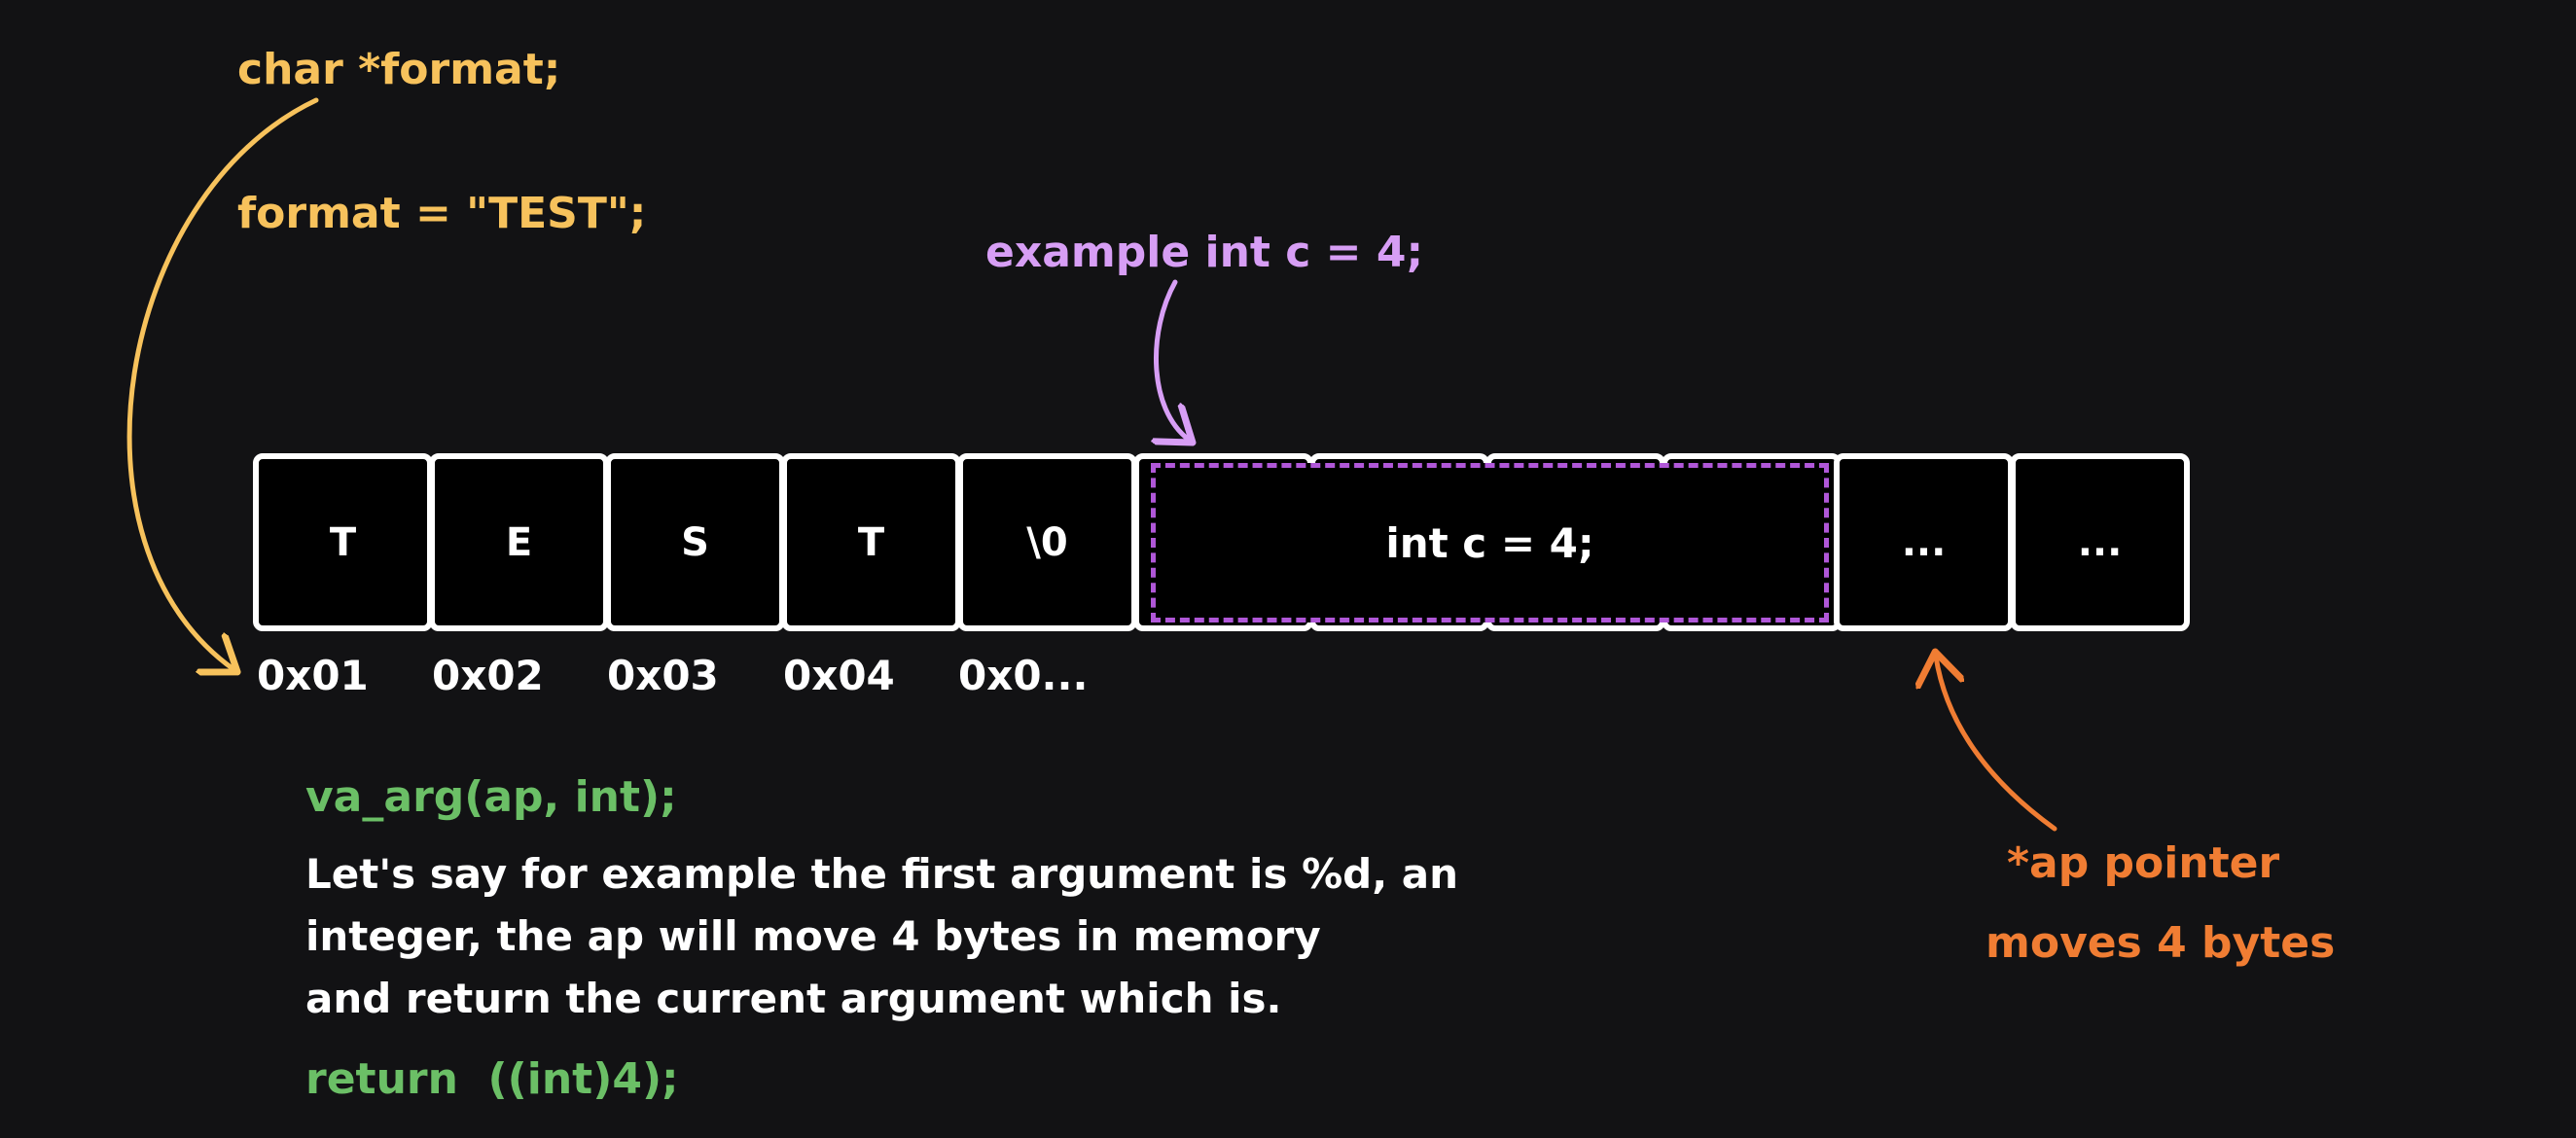 The height and width of the screenshot is (1138, 2576). I want to click on moves-bytes-label: moves 4 bytes, so click(2161, 943).